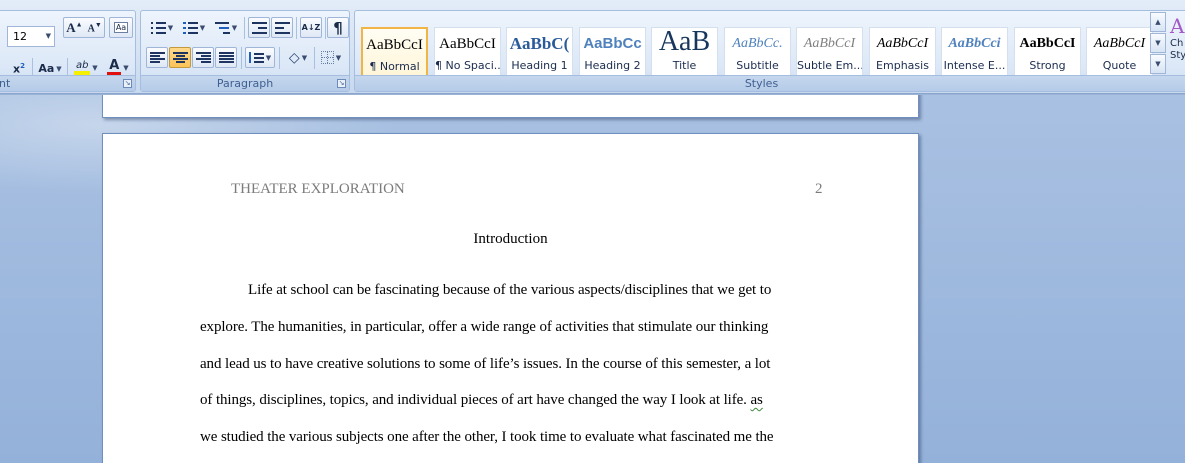 The height and width of the screenshot is (463, 1185). Describe the element at coordinates (190, 27) in the screenshot. I see `numbering-icon` at that location.